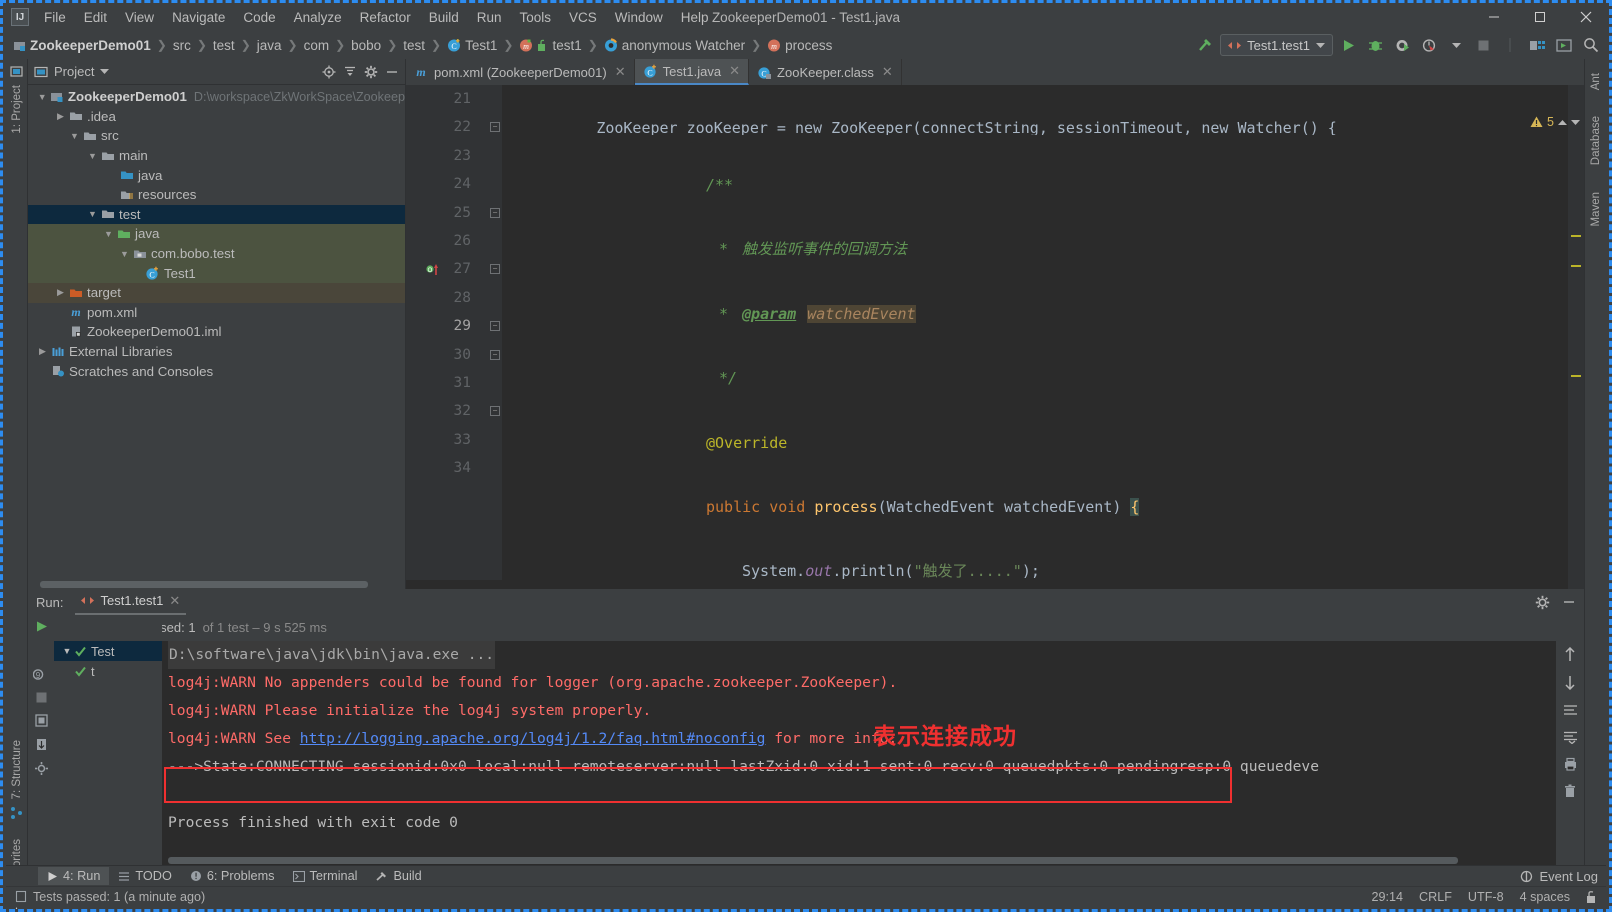 The height and width of the screenshot is (912, 1612). Describe the element at coordinates (1570, 682) in the screenshot. I see `down-arrow-icon` at that location.